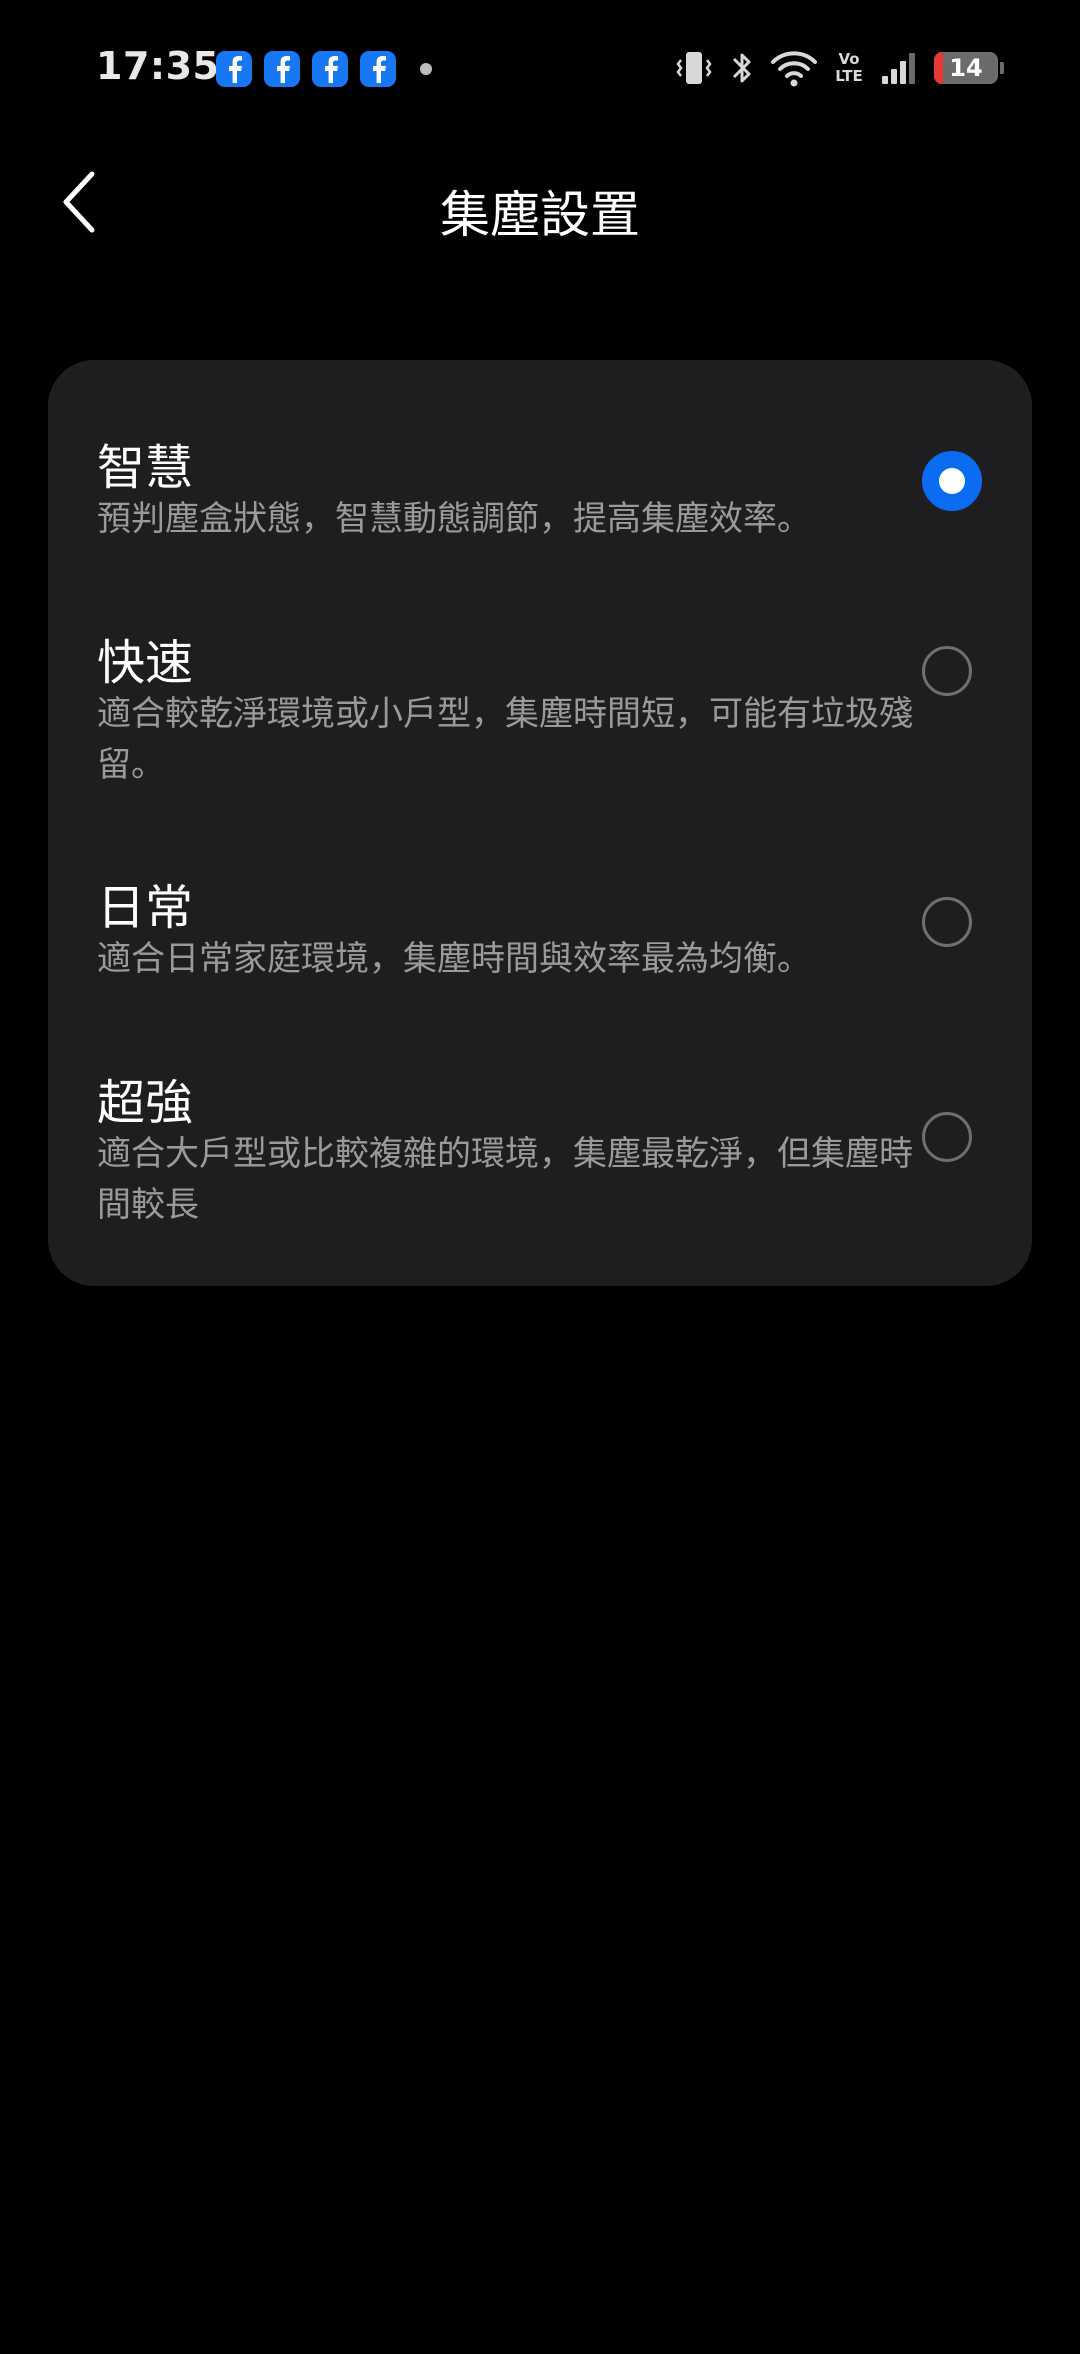 The width and height of the screenshot is (1080, 2354). Describe the element at coordinates (426, 69) in the screenshot. I see `more-notifications-dot` at that location.